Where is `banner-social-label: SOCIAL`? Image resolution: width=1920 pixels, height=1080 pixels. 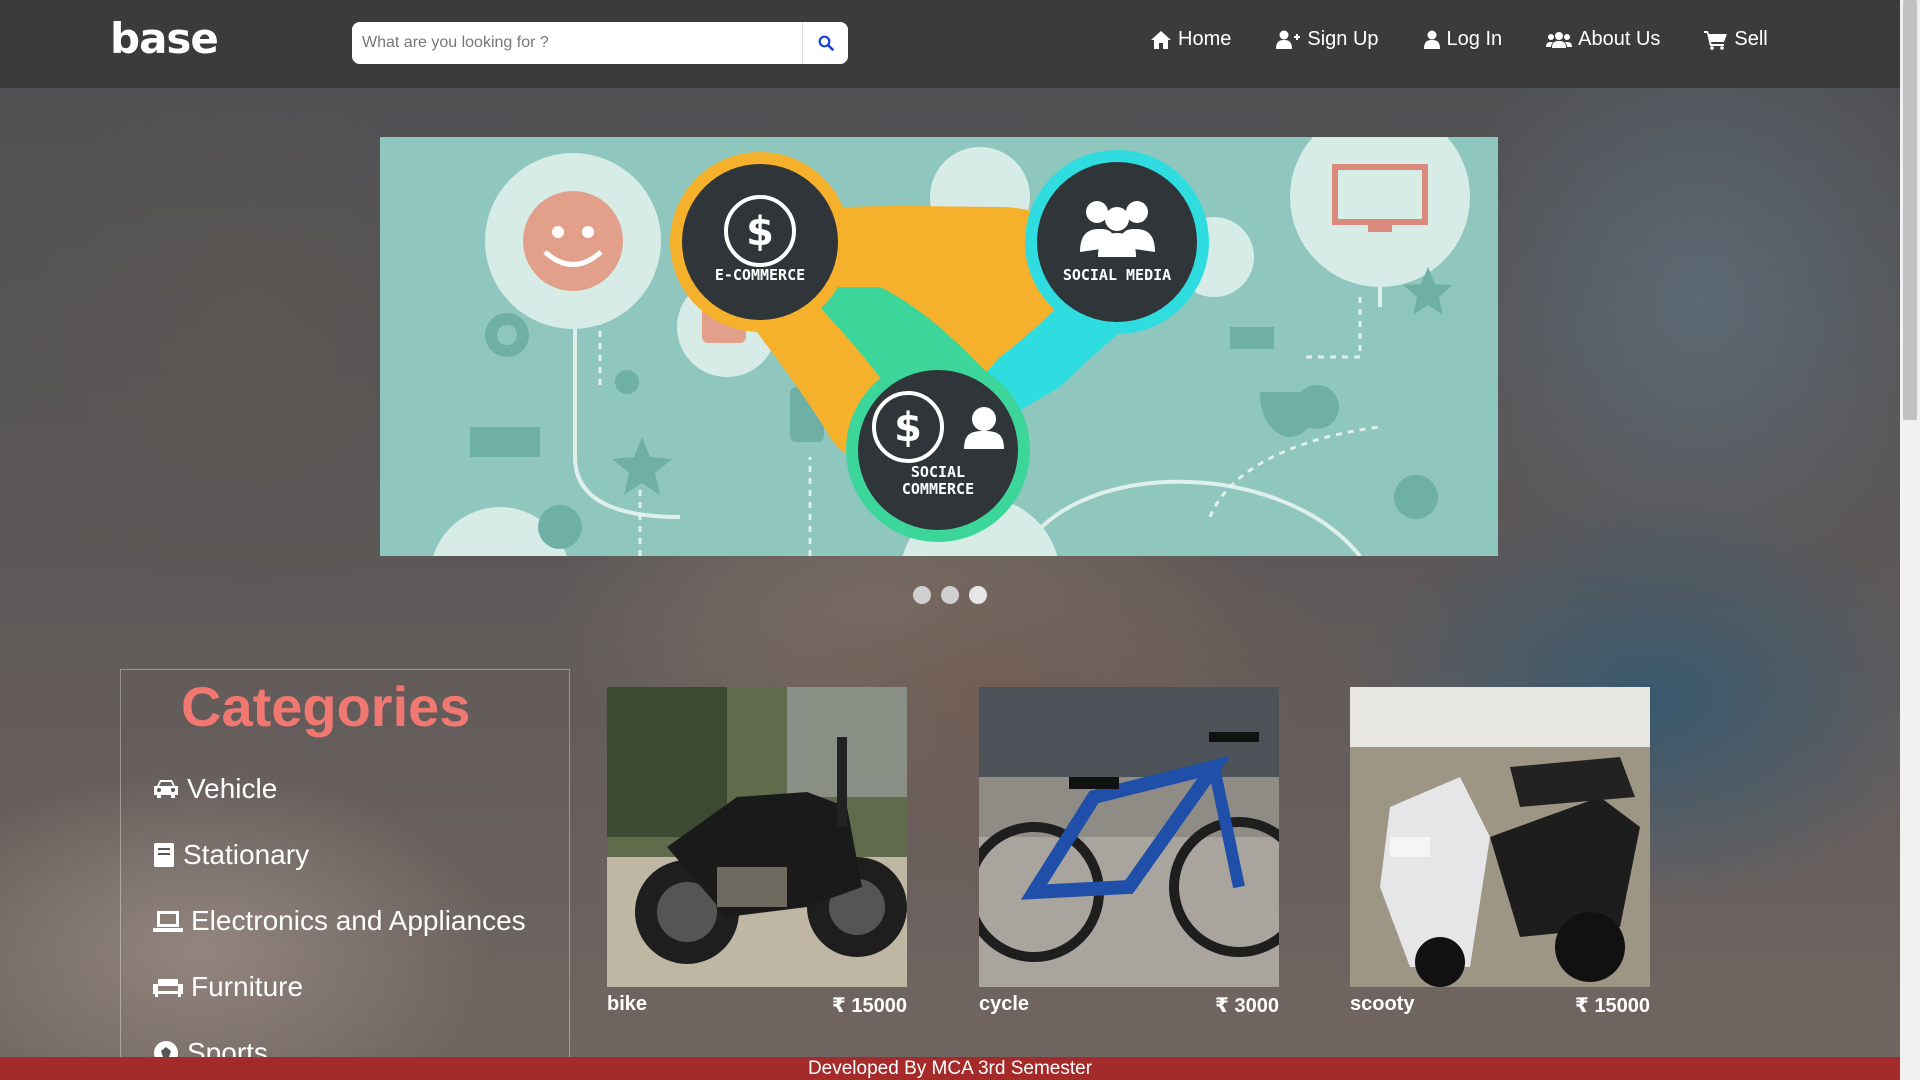
banner-social-label: SOCIAL is located at coordinates (938, 472).